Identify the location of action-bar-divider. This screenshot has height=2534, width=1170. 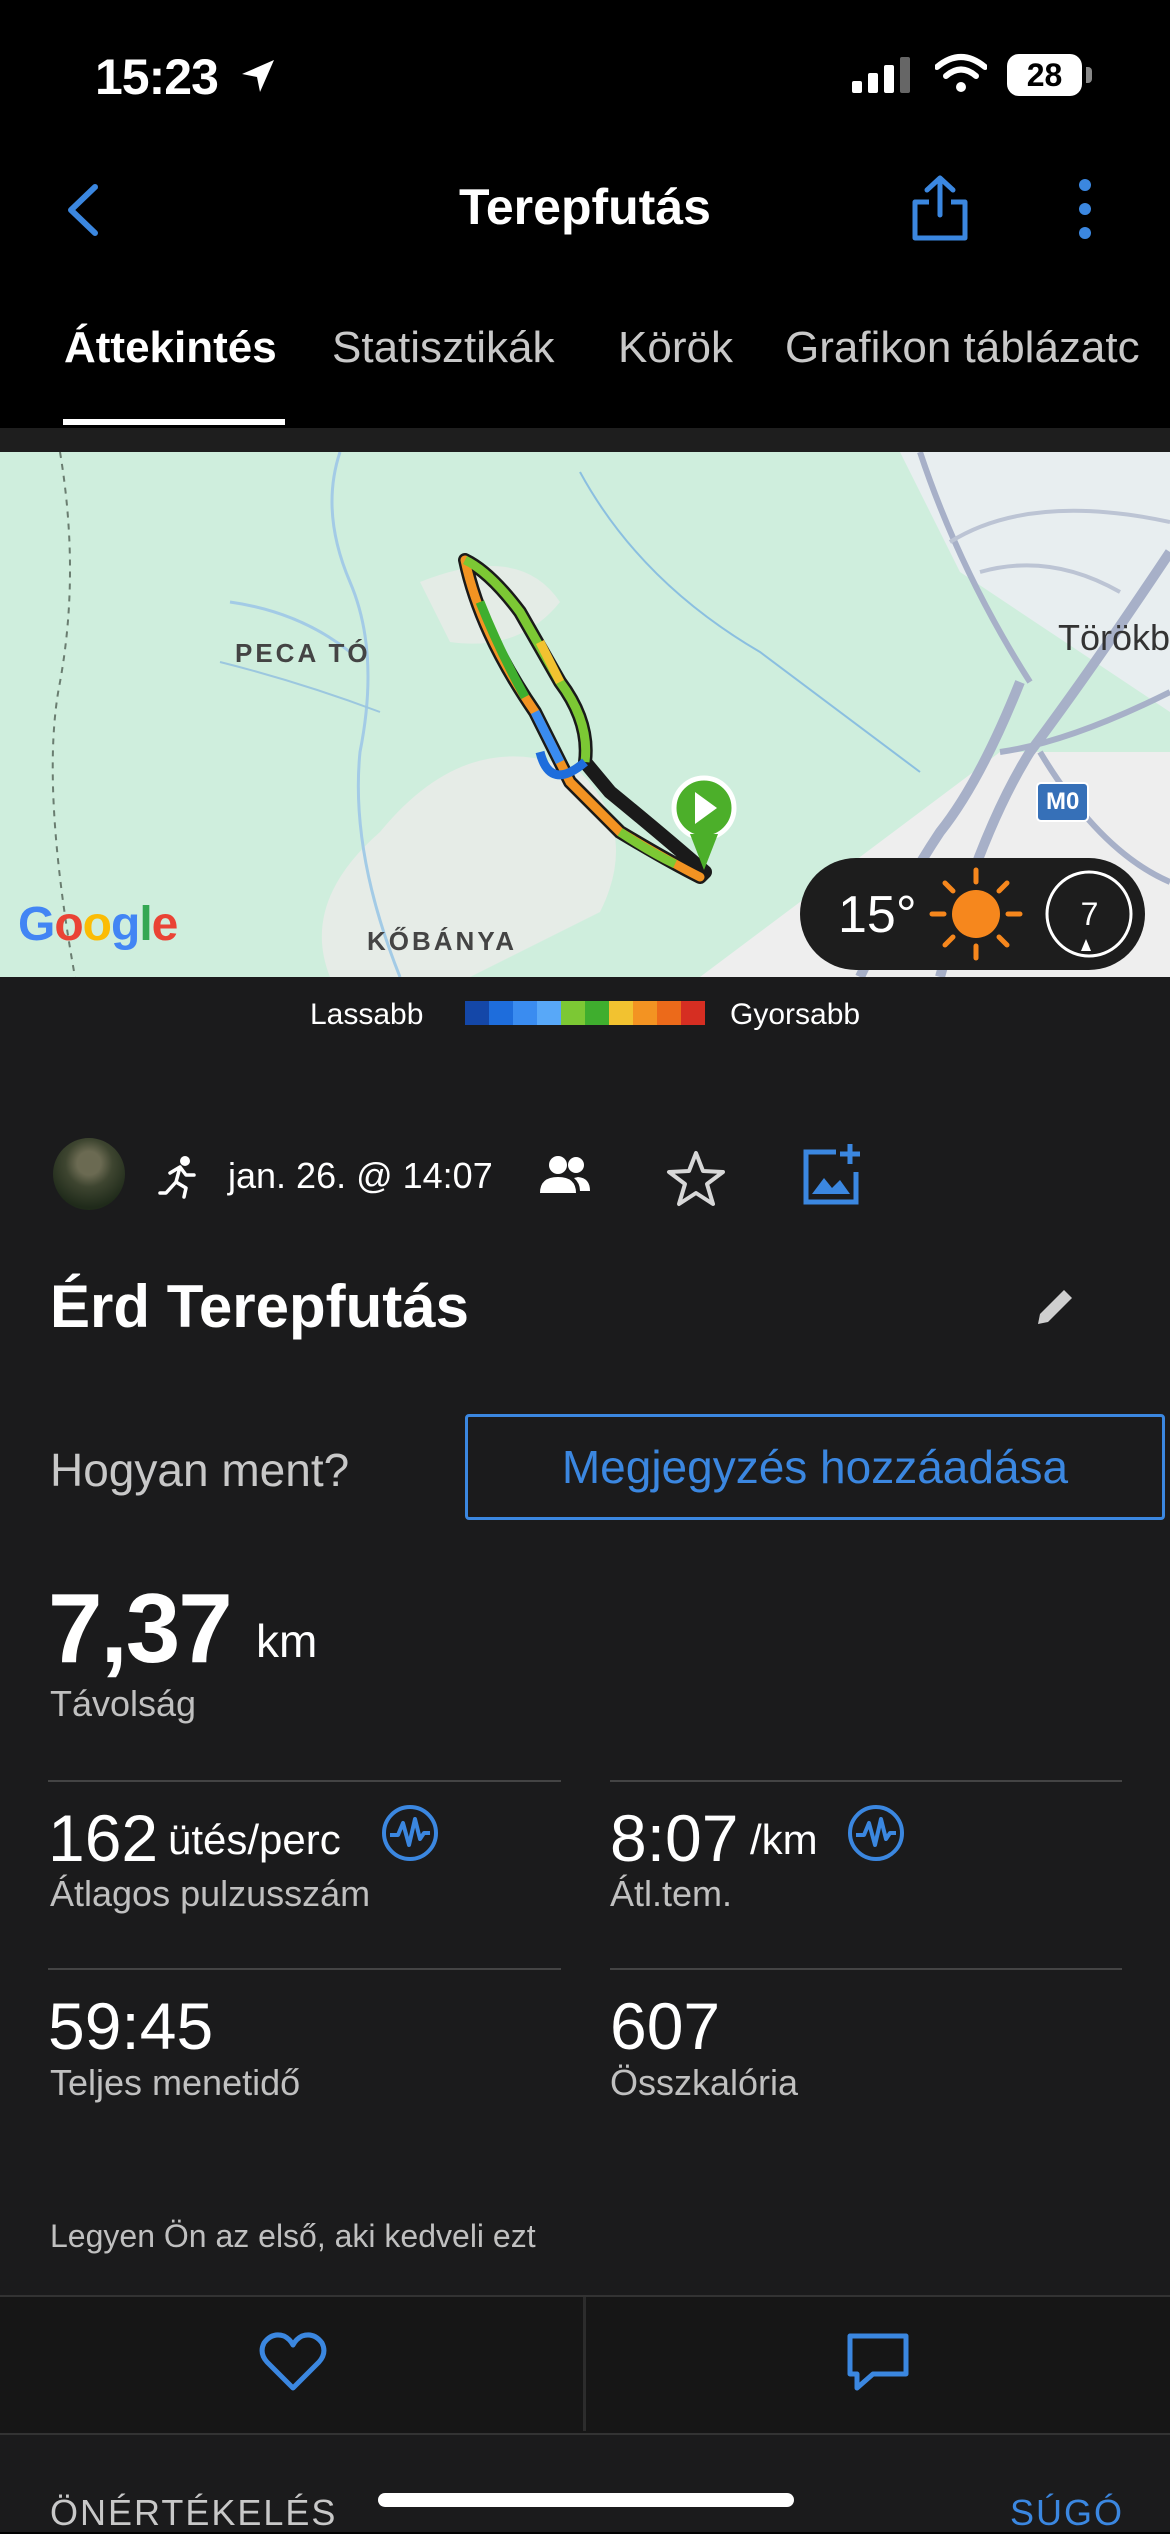
(584, 2364).